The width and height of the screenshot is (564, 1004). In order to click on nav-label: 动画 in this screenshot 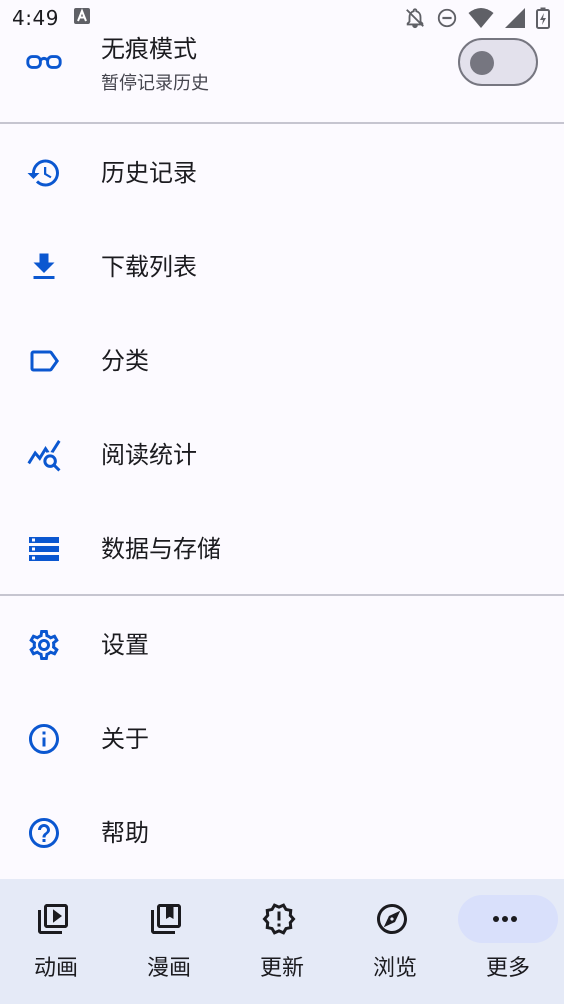, I will do `click(55, 968)`.